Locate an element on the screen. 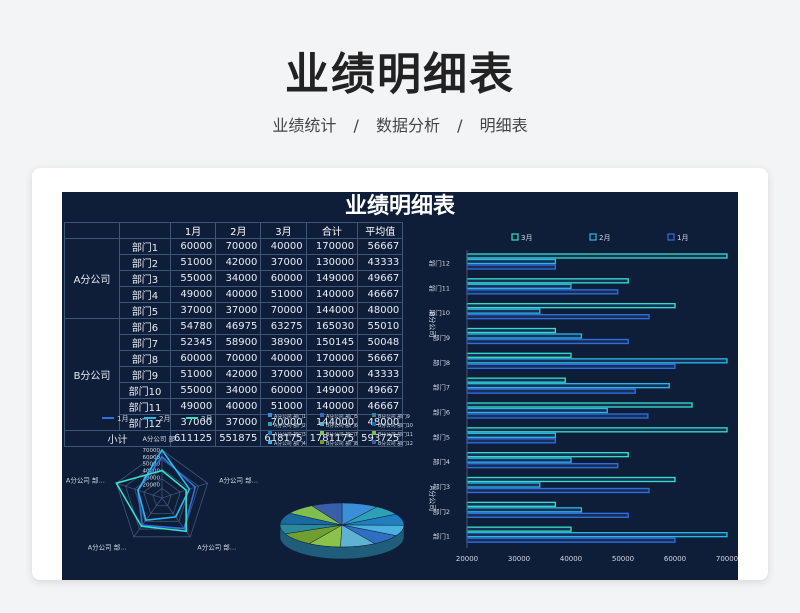  header-cell: 3月 is located at coordinates (283, 230).